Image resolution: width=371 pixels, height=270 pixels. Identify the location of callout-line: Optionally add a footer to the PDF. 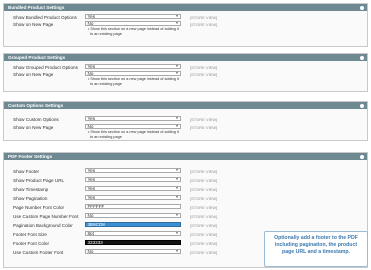
(316, 238).